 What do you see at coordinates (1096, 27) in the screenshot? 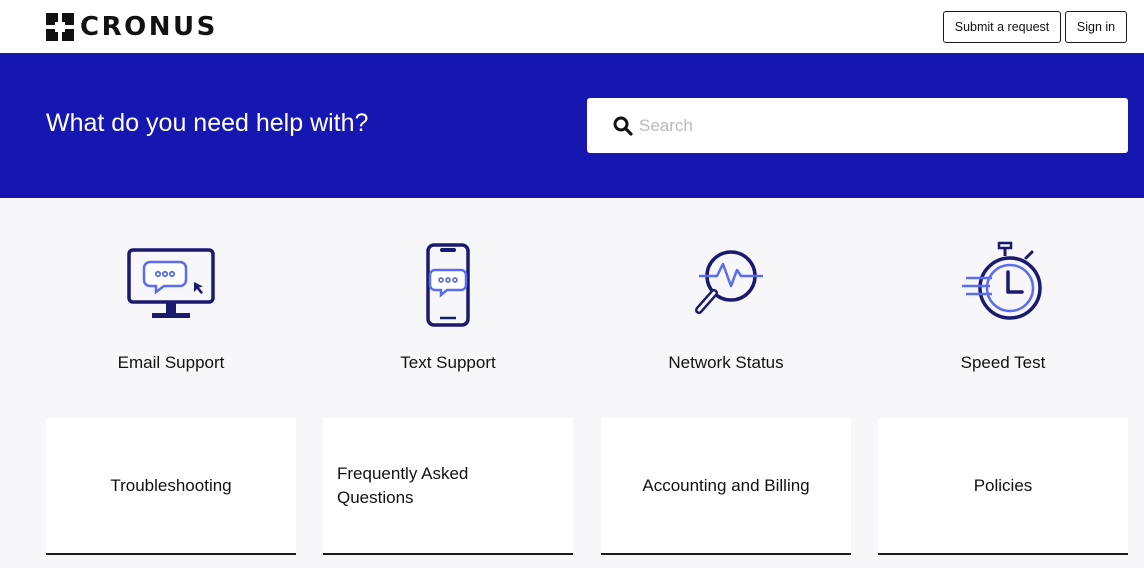
I see `sign-in-button: Sign in` at bounding box center [1096, 27].